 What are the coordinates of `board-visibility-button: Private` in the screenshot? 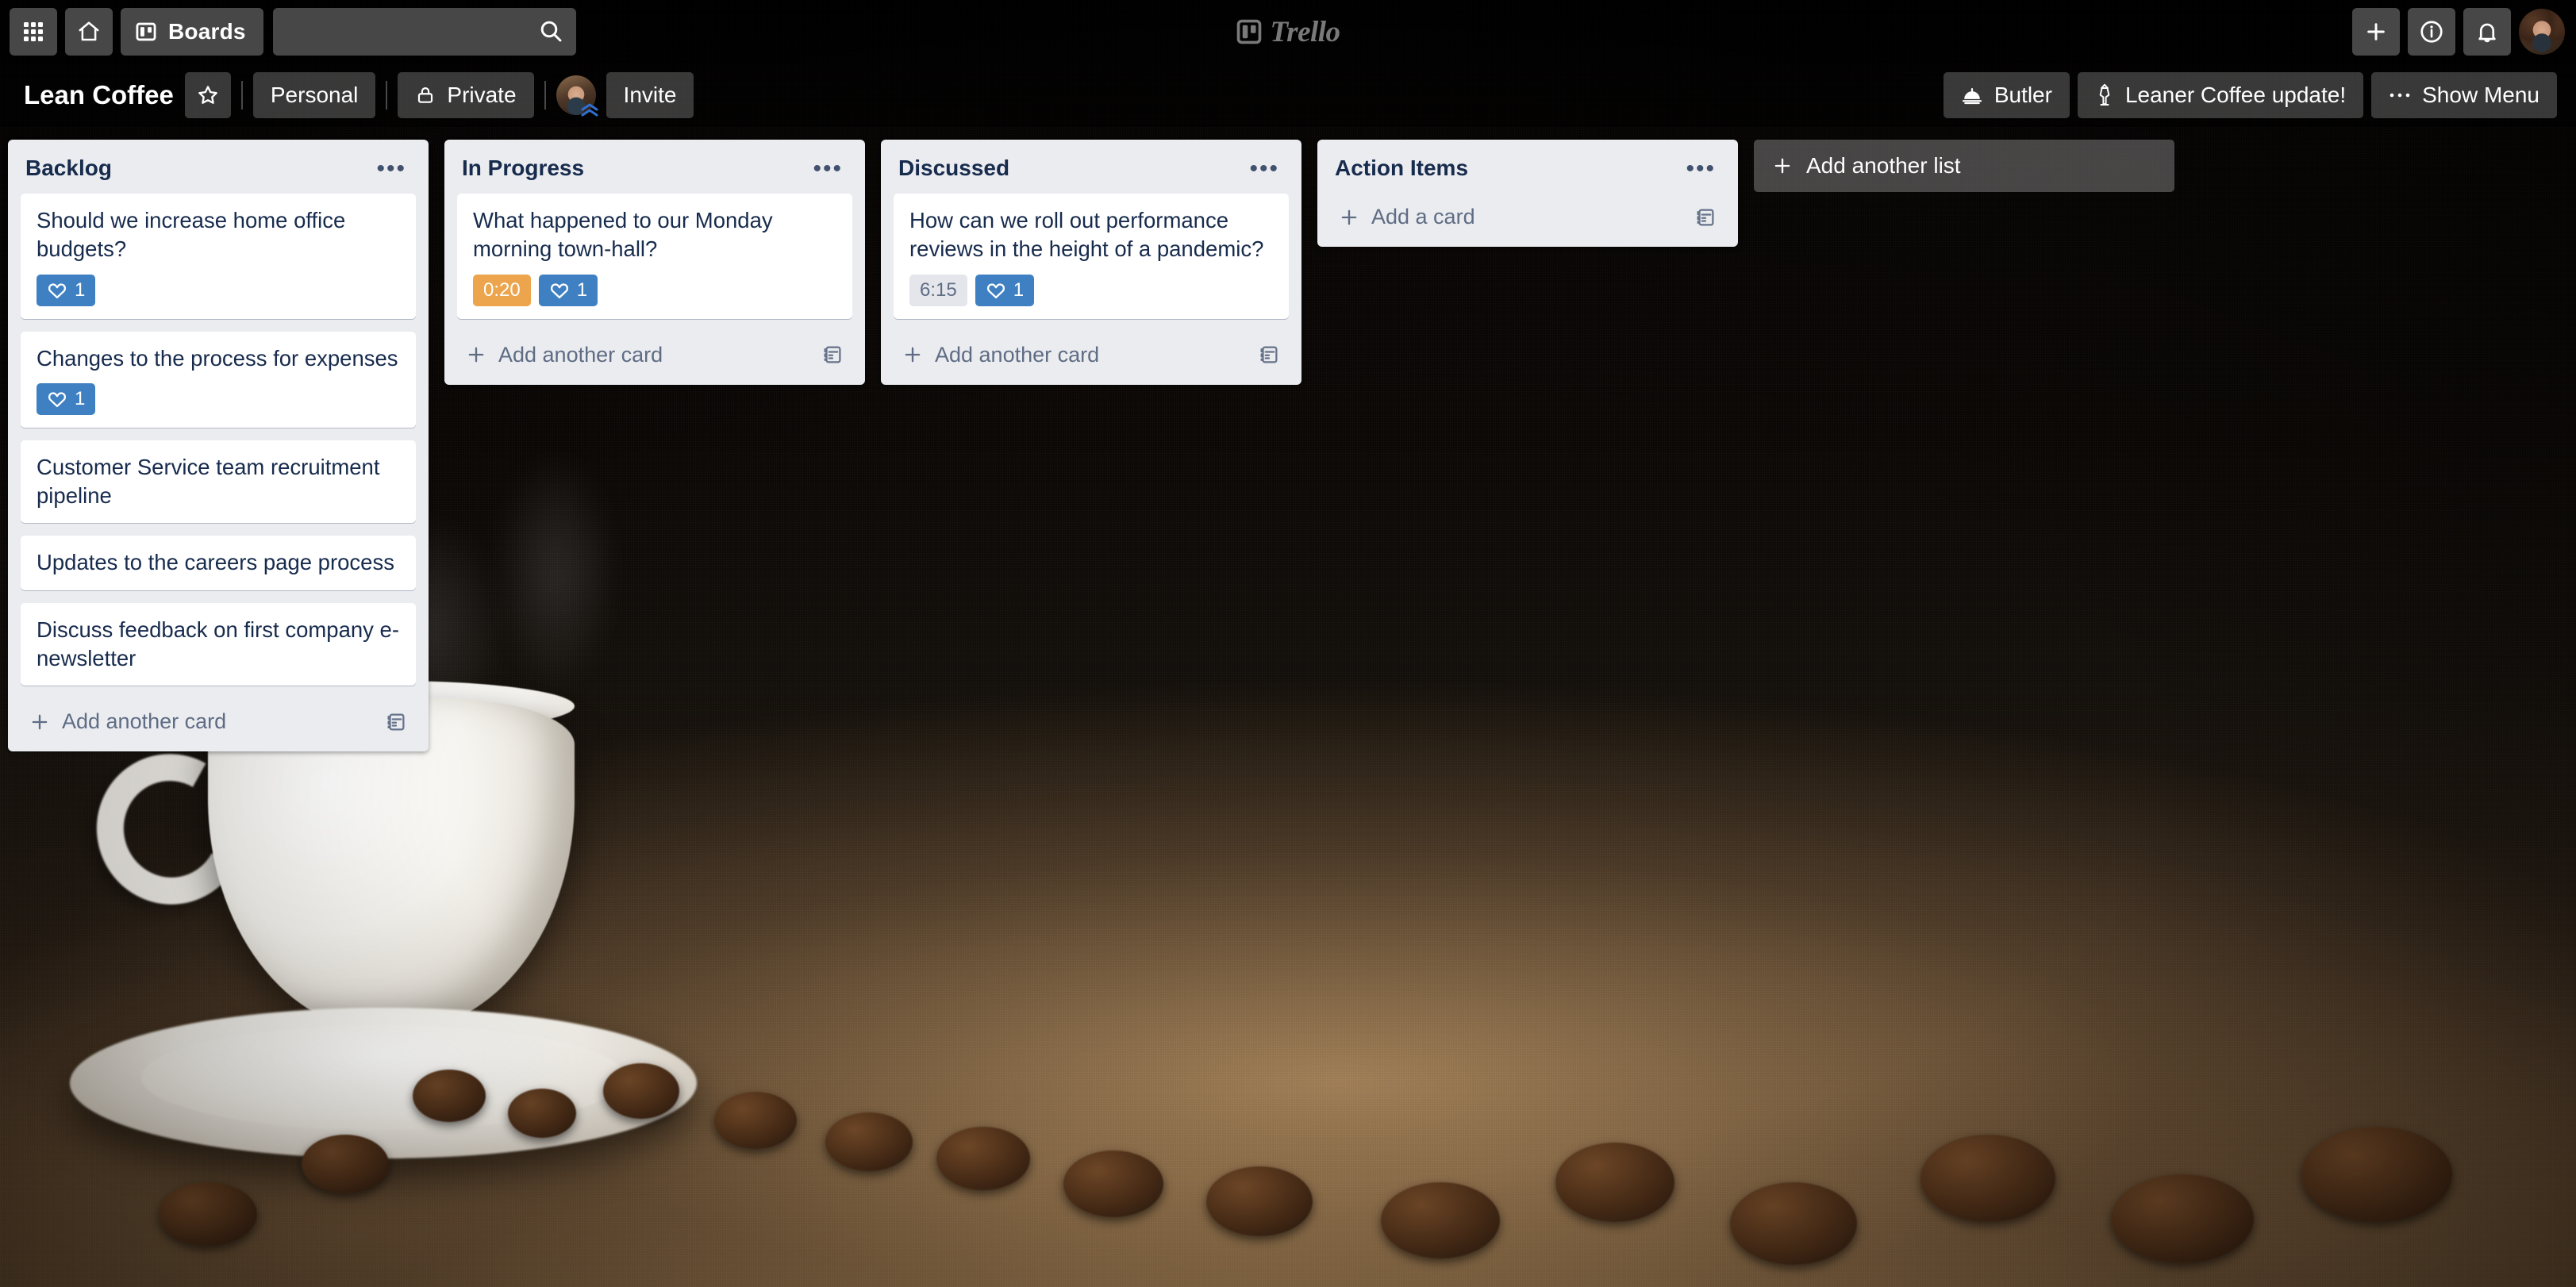 It's located at (466, 95).